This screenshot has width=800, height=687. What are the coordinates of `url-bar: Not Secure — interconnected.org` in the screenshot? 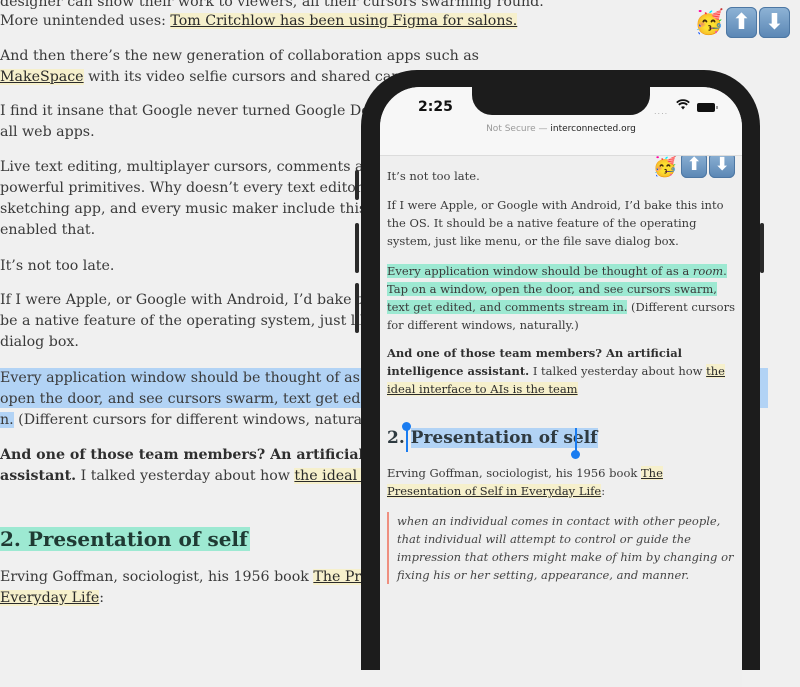 It's located at (561, 129).